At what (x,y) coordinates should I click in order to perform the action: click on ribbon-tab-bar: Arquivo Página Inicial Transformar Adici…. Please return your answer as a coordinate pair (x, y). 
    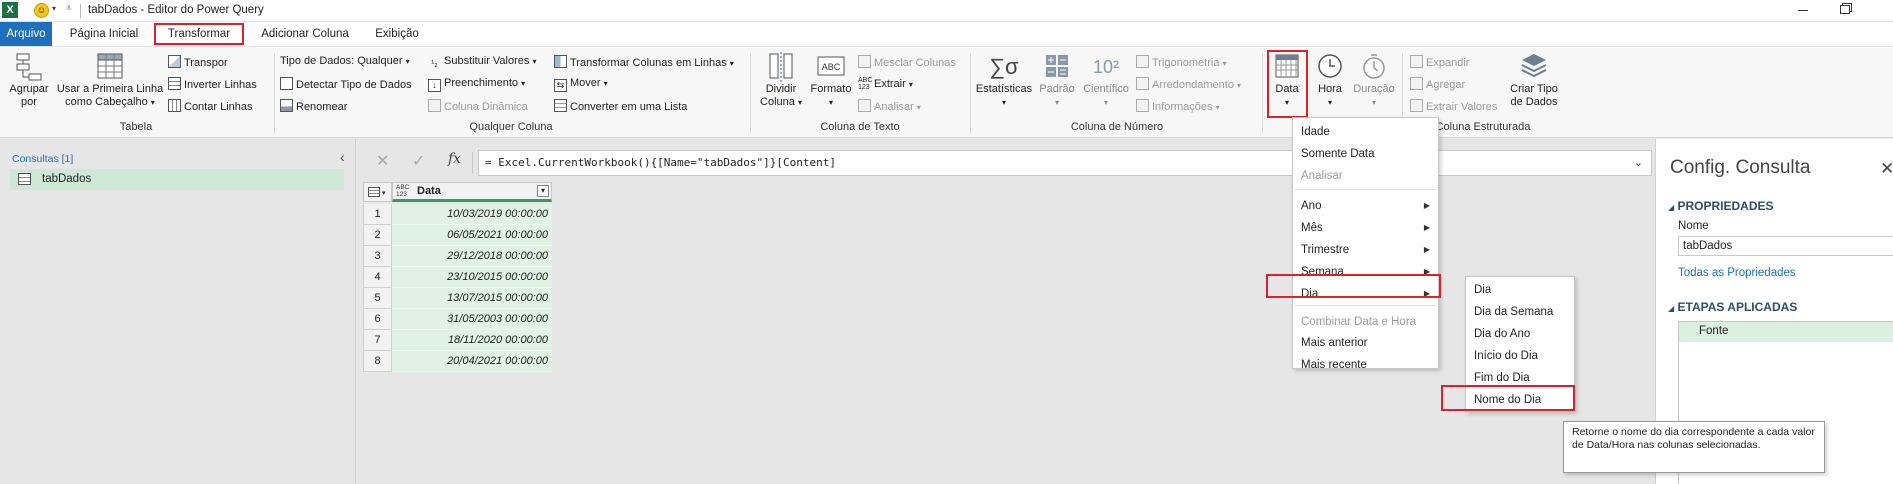
    Looking at the image, I should click on (946, 34).